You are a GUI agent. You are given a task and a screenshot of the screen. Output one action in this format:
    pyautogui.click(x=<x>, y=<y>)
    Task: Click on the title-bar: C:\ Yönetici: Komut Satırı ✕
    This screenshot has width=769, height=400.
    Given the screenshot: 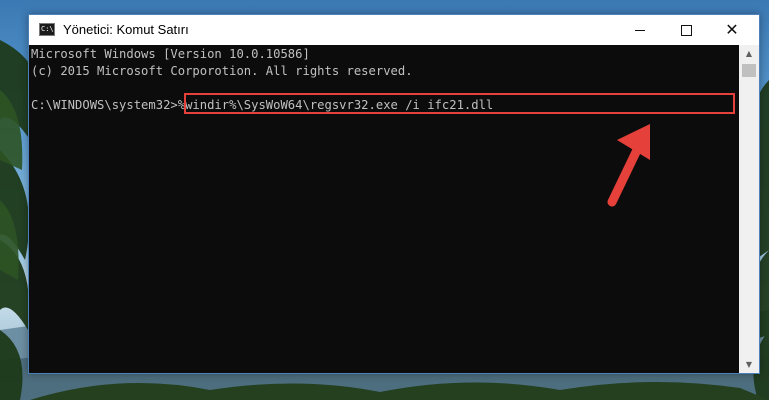 What is the action you would take?
    pyautogui.click(x=394, y=30)
    